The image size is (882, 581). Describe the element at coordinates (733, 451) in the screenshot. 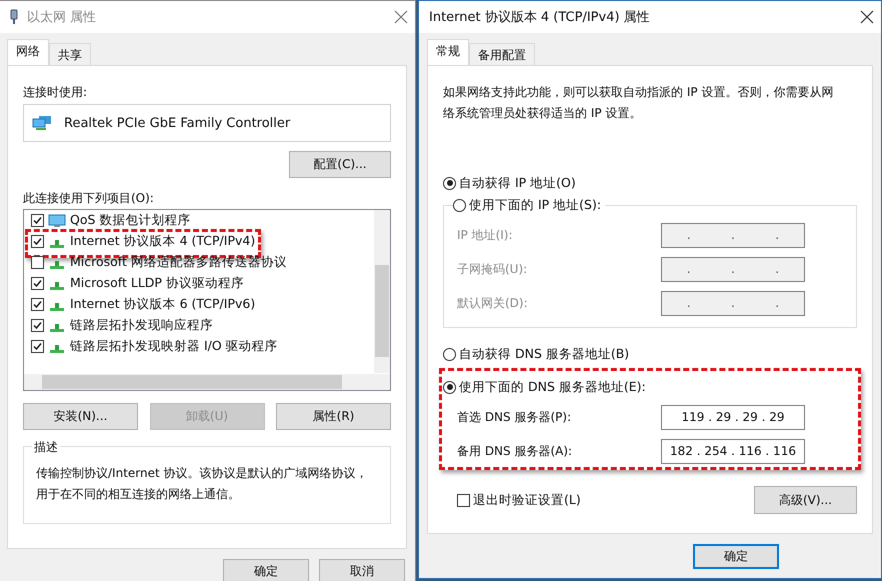

I see `dns-address-field: 182 . 254 . 116 . 116` at that location.